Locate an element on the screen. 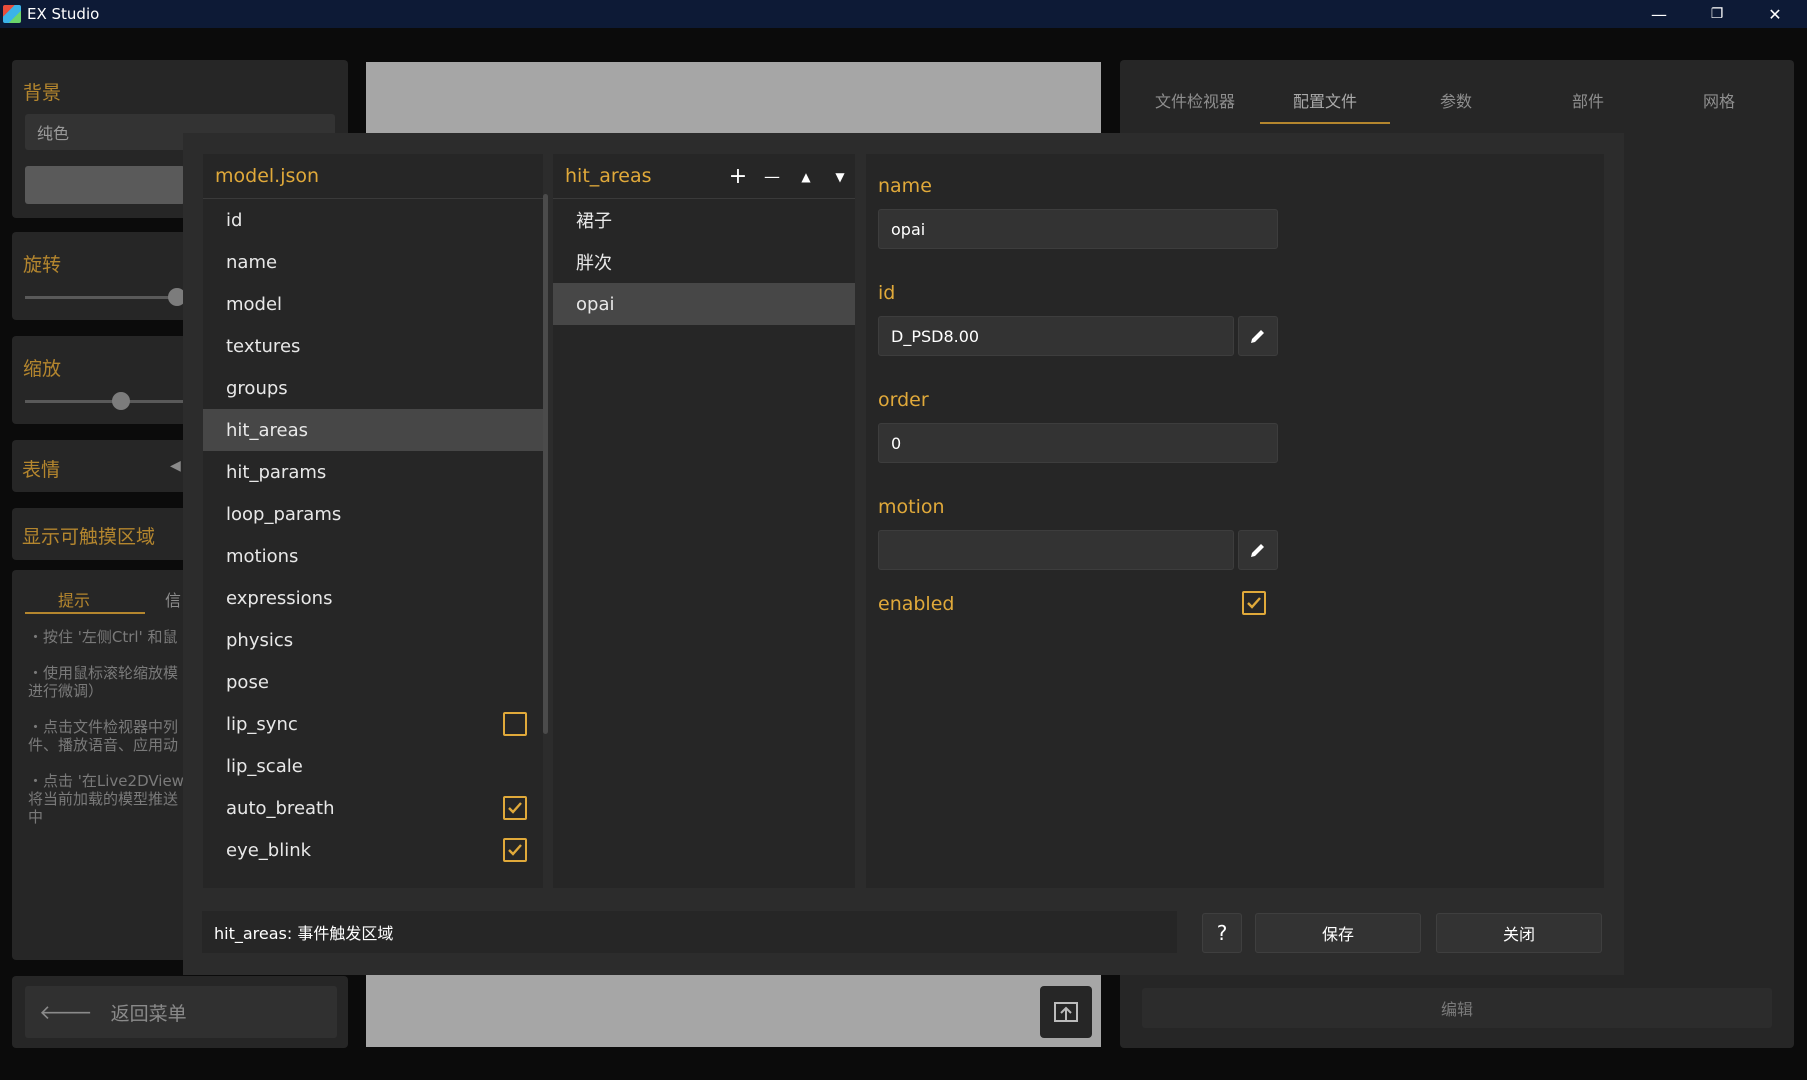 The image size is (1807, 1080). show-hit-label: 显示可触摸区域 is located at coordinates (89, 537).